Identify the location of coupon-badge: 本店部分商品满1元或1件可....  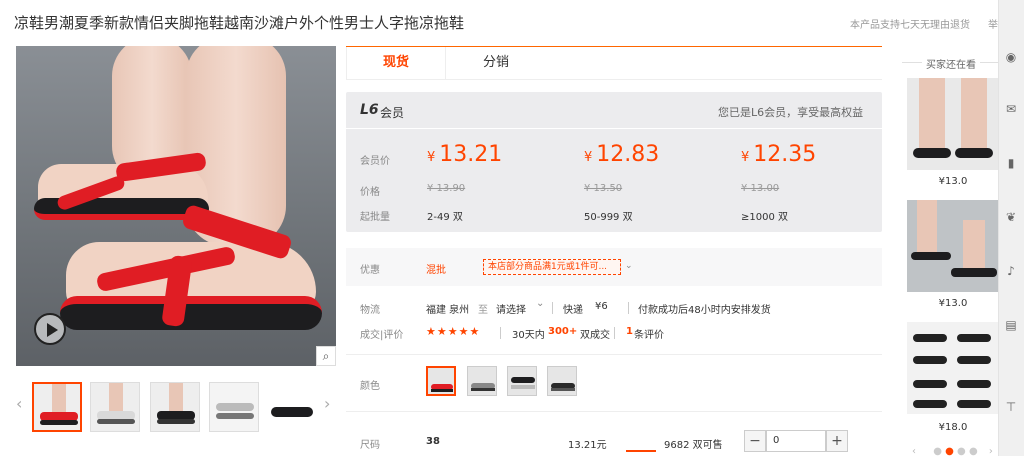
(552, 267).